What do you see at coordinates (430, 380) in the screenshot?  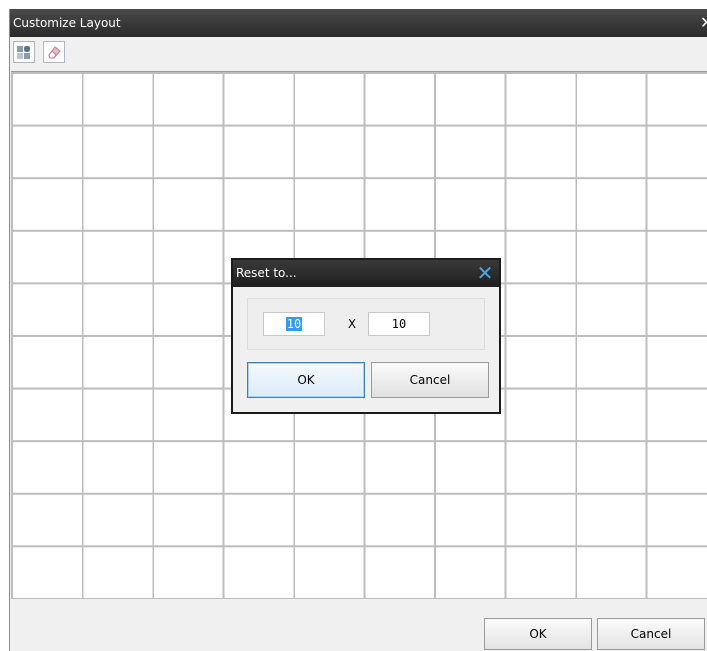 I see `dialog-cancel-button: Cancel` at bounding box center [430, 380].